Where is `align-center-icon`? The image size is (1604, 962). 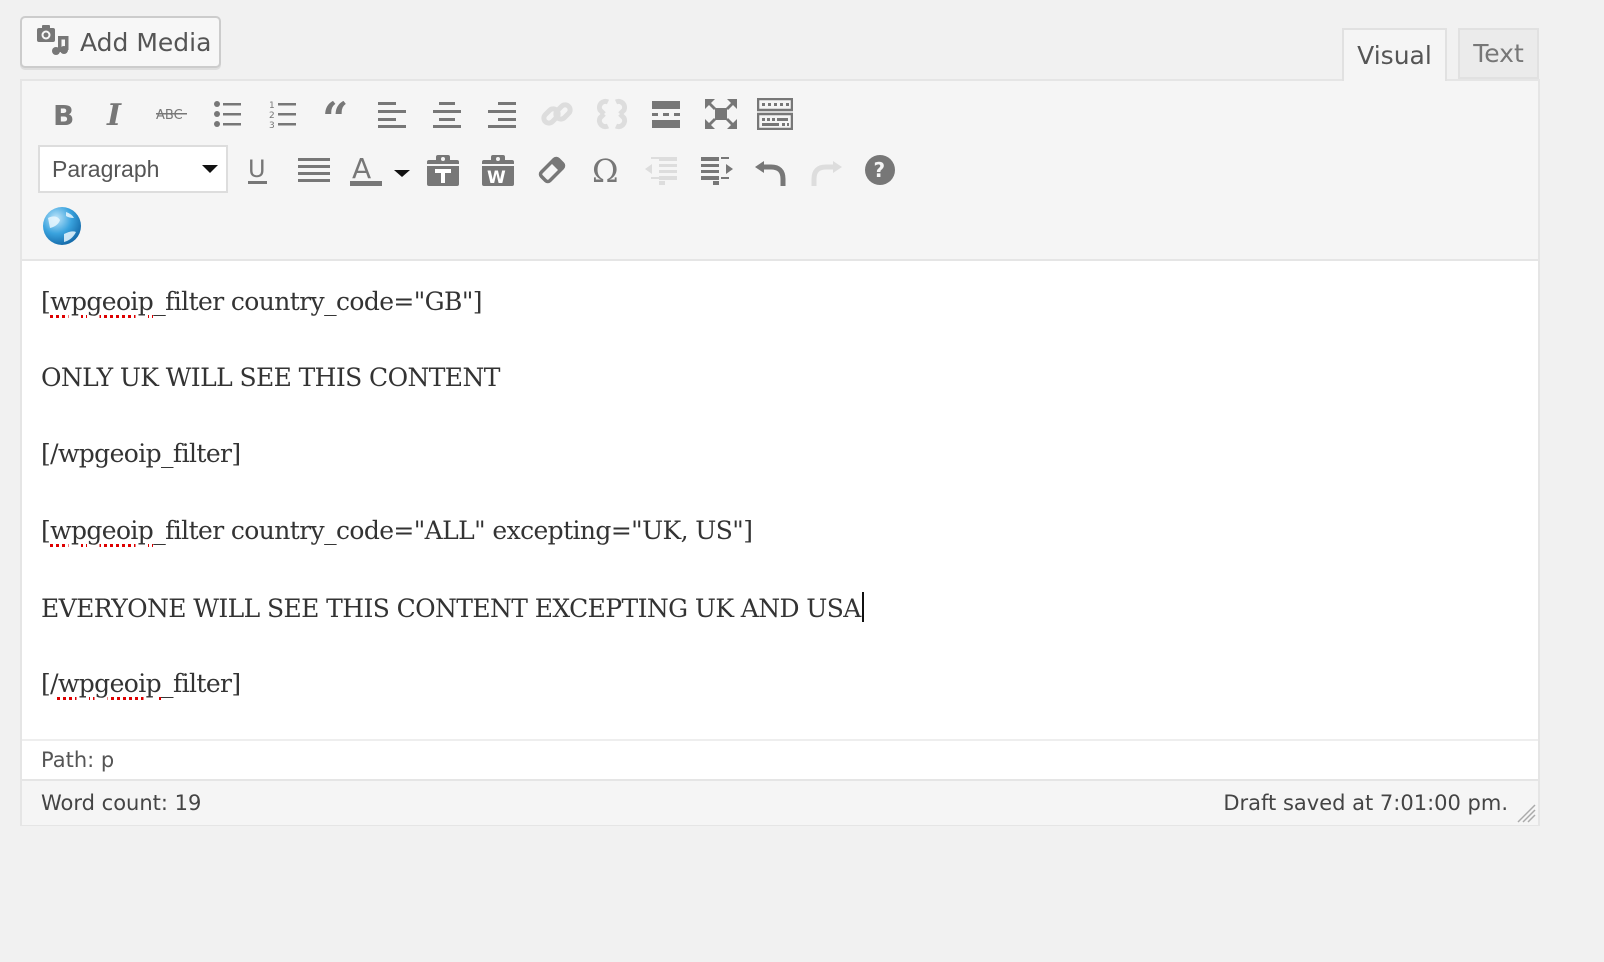 align-center-icon is located at coordinates (447, 114).